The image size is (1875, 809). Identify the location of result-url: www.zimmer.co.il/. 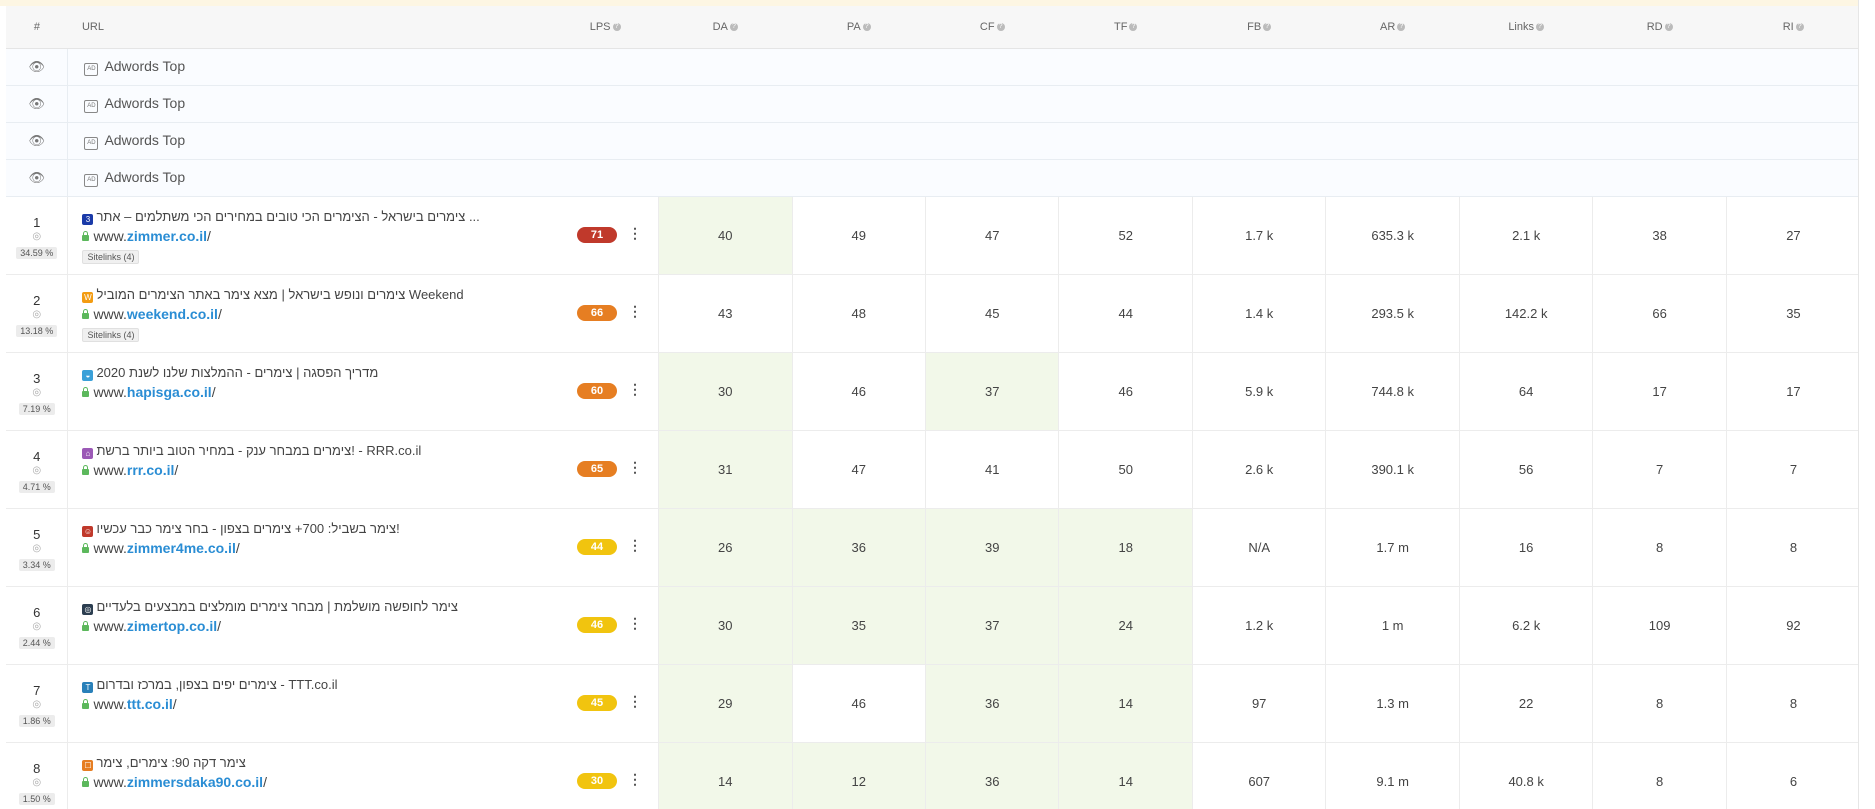
(370, 236).